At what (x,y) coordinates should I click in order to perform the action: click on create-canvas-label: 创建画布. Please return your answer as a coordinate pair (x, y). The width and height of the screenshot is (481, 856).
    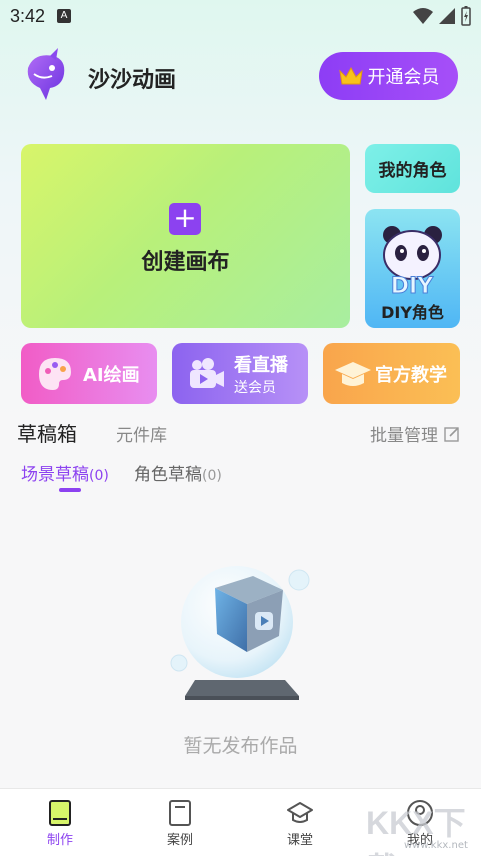
    Looking at the image, I should click on (185, 262).